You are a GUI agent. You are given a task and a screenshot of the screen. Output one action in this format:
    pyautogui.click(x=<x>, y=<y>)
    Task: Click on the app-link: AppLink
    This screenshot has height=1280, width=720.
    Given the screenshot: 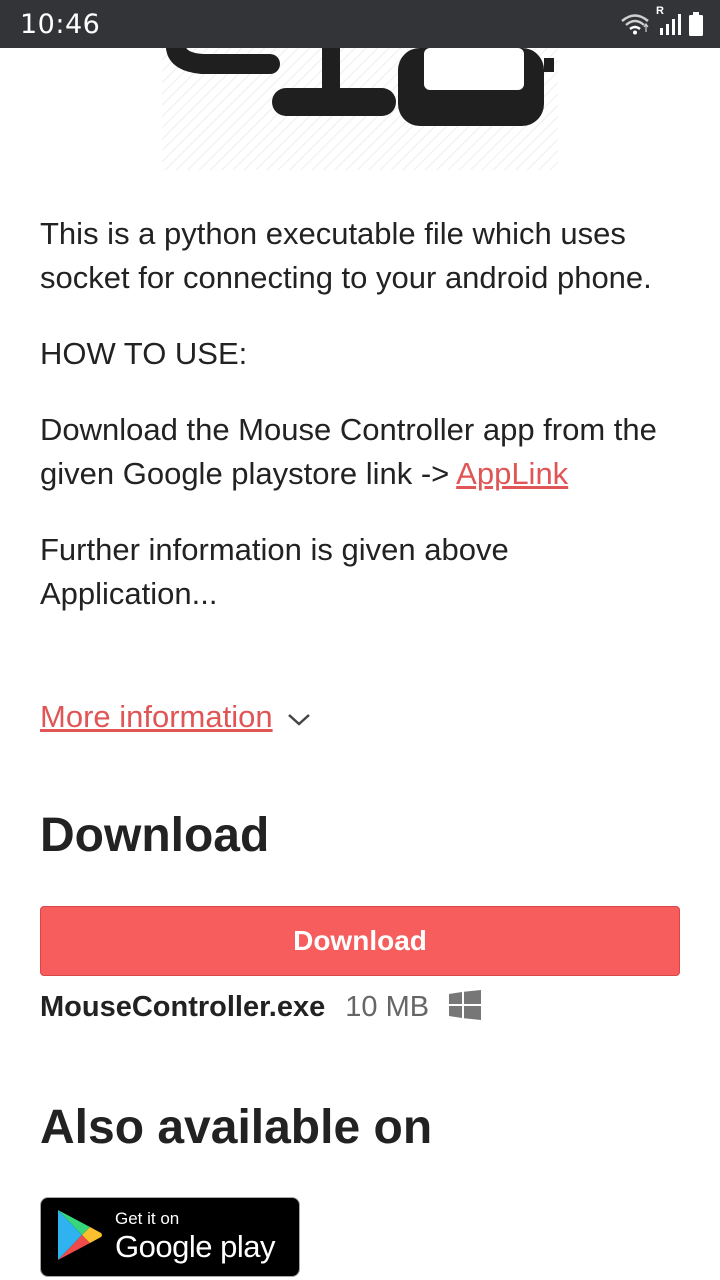 What is the action you would take?
    pyautogui.click(x=512, y=473)
    